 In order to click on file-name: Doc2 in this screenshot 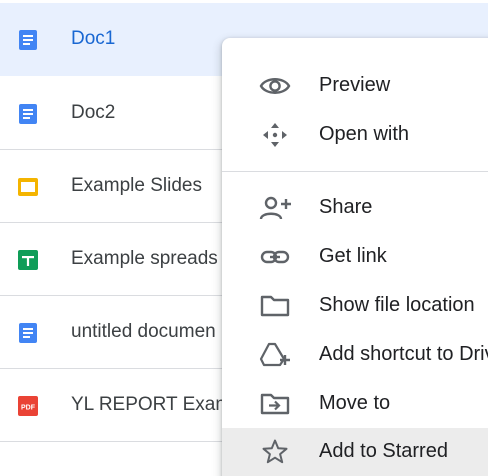, I will do `click(93, 112)`.